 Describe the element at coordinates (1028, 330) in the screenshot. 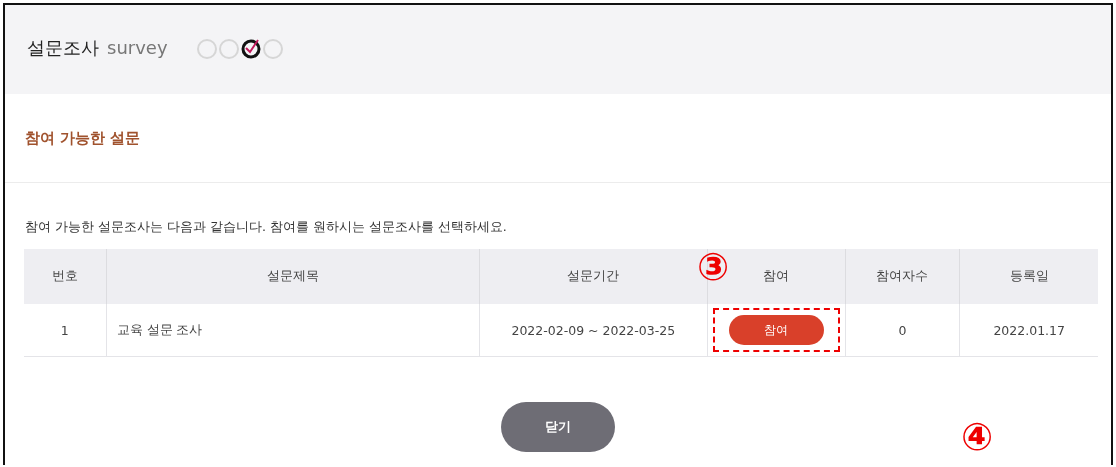

I see `table-cell: 2022.01.17` at that location.